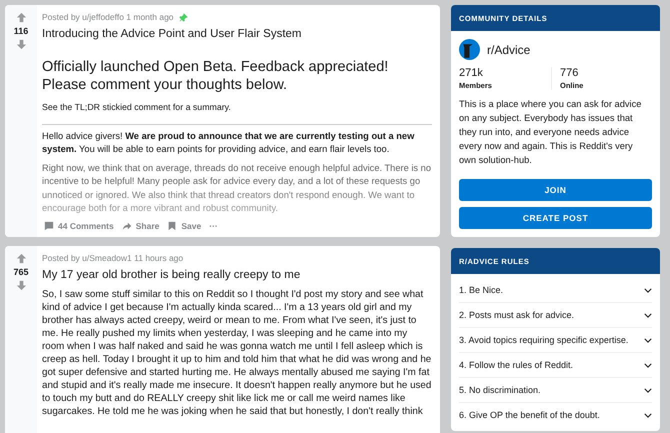  What do you see at coordinates (237, 274) in the screenshot?
I see `post-title: My 17 year old brother is being really creepy to me` at bounding box center [237, 274].